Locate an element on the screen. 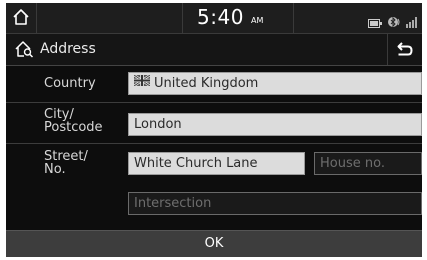  home-button is located at coordinates (21, 18).